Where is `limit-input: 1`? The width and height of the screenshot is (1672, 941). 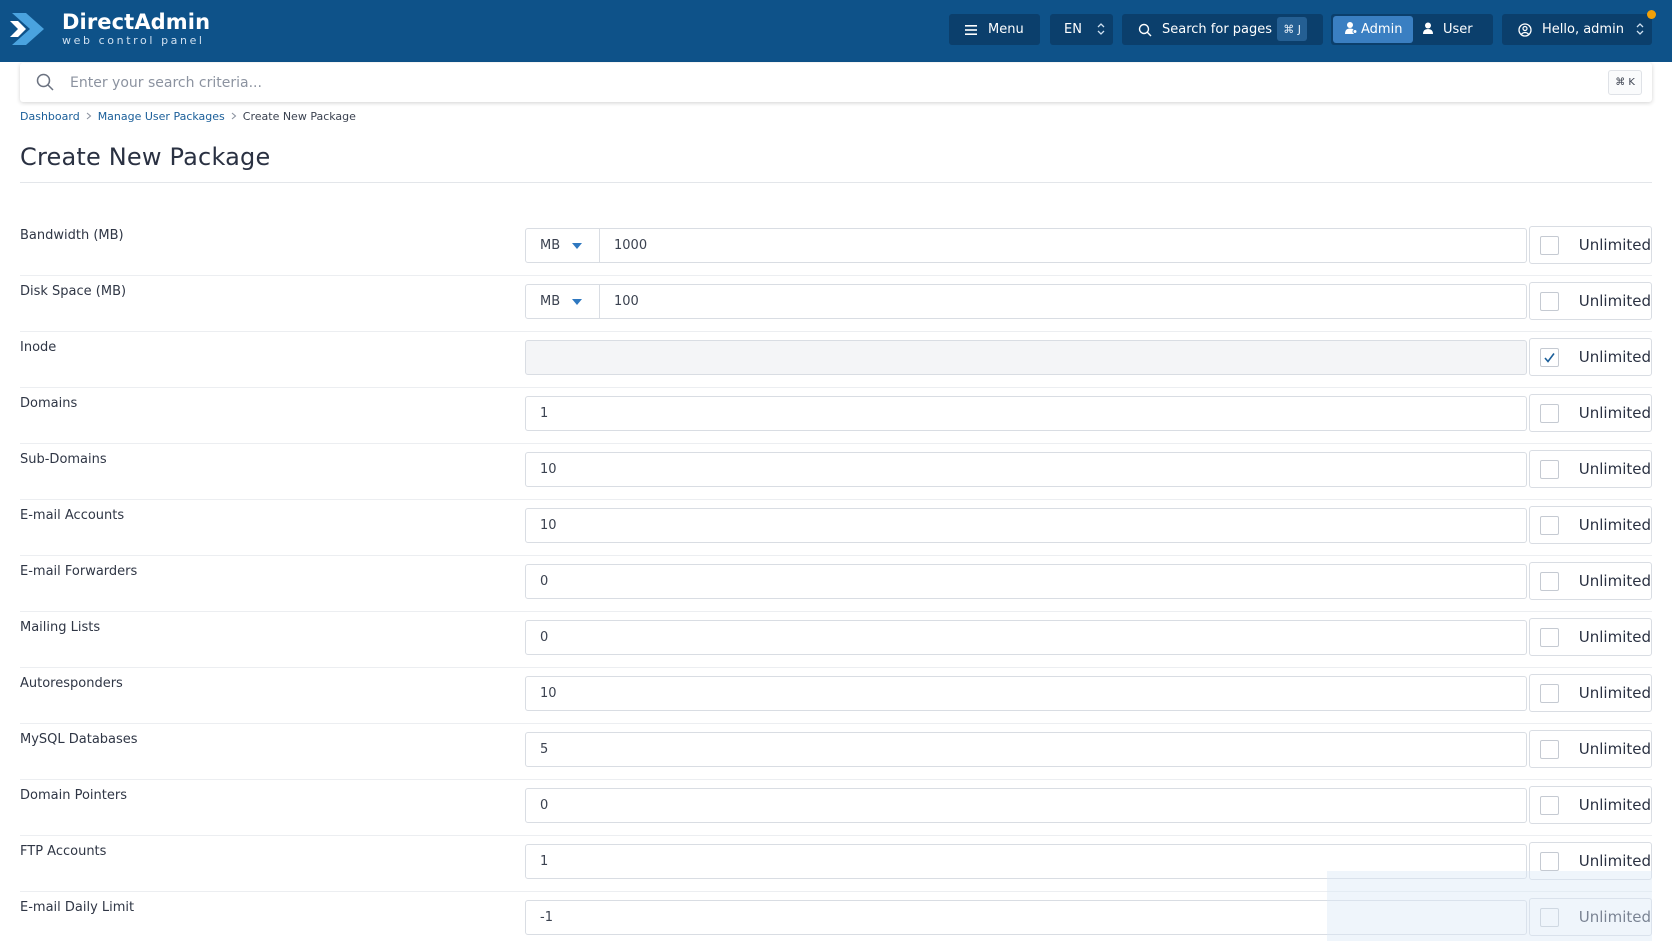 limit-input: 1 is located at coordinates (1026, 413).